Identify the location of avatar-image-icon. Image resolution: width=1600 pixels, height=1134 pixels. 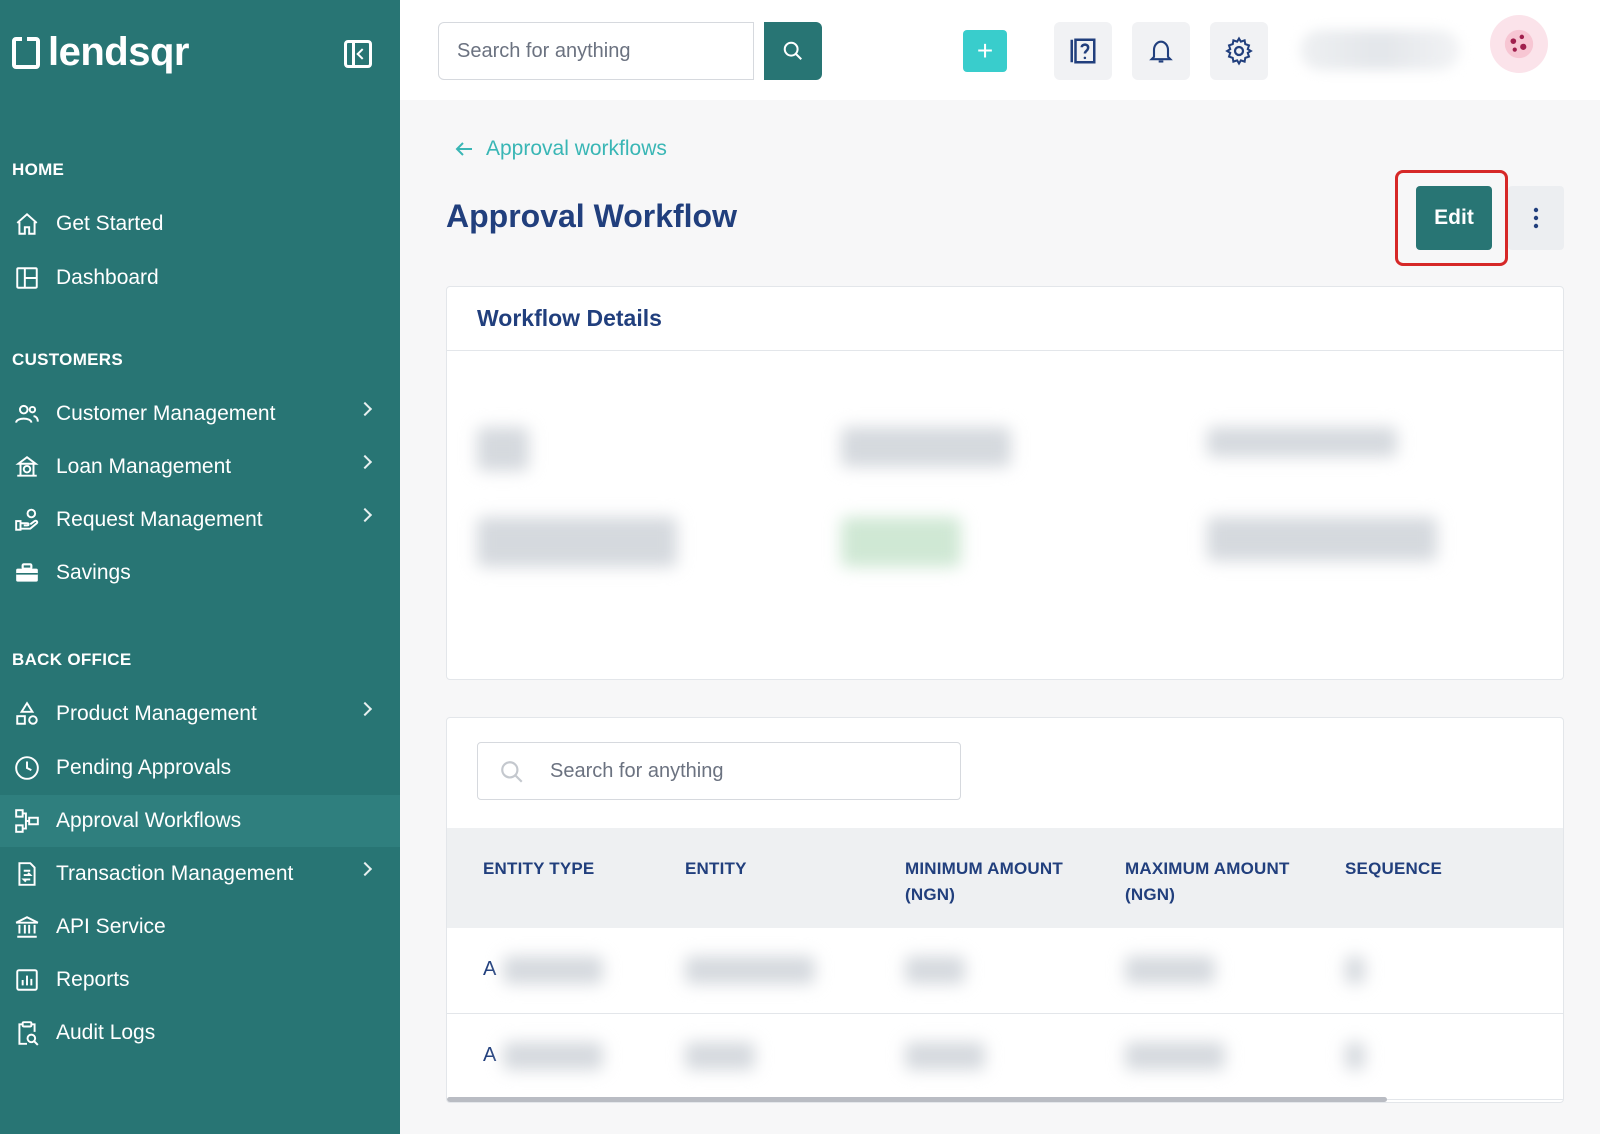
(1519, 44).